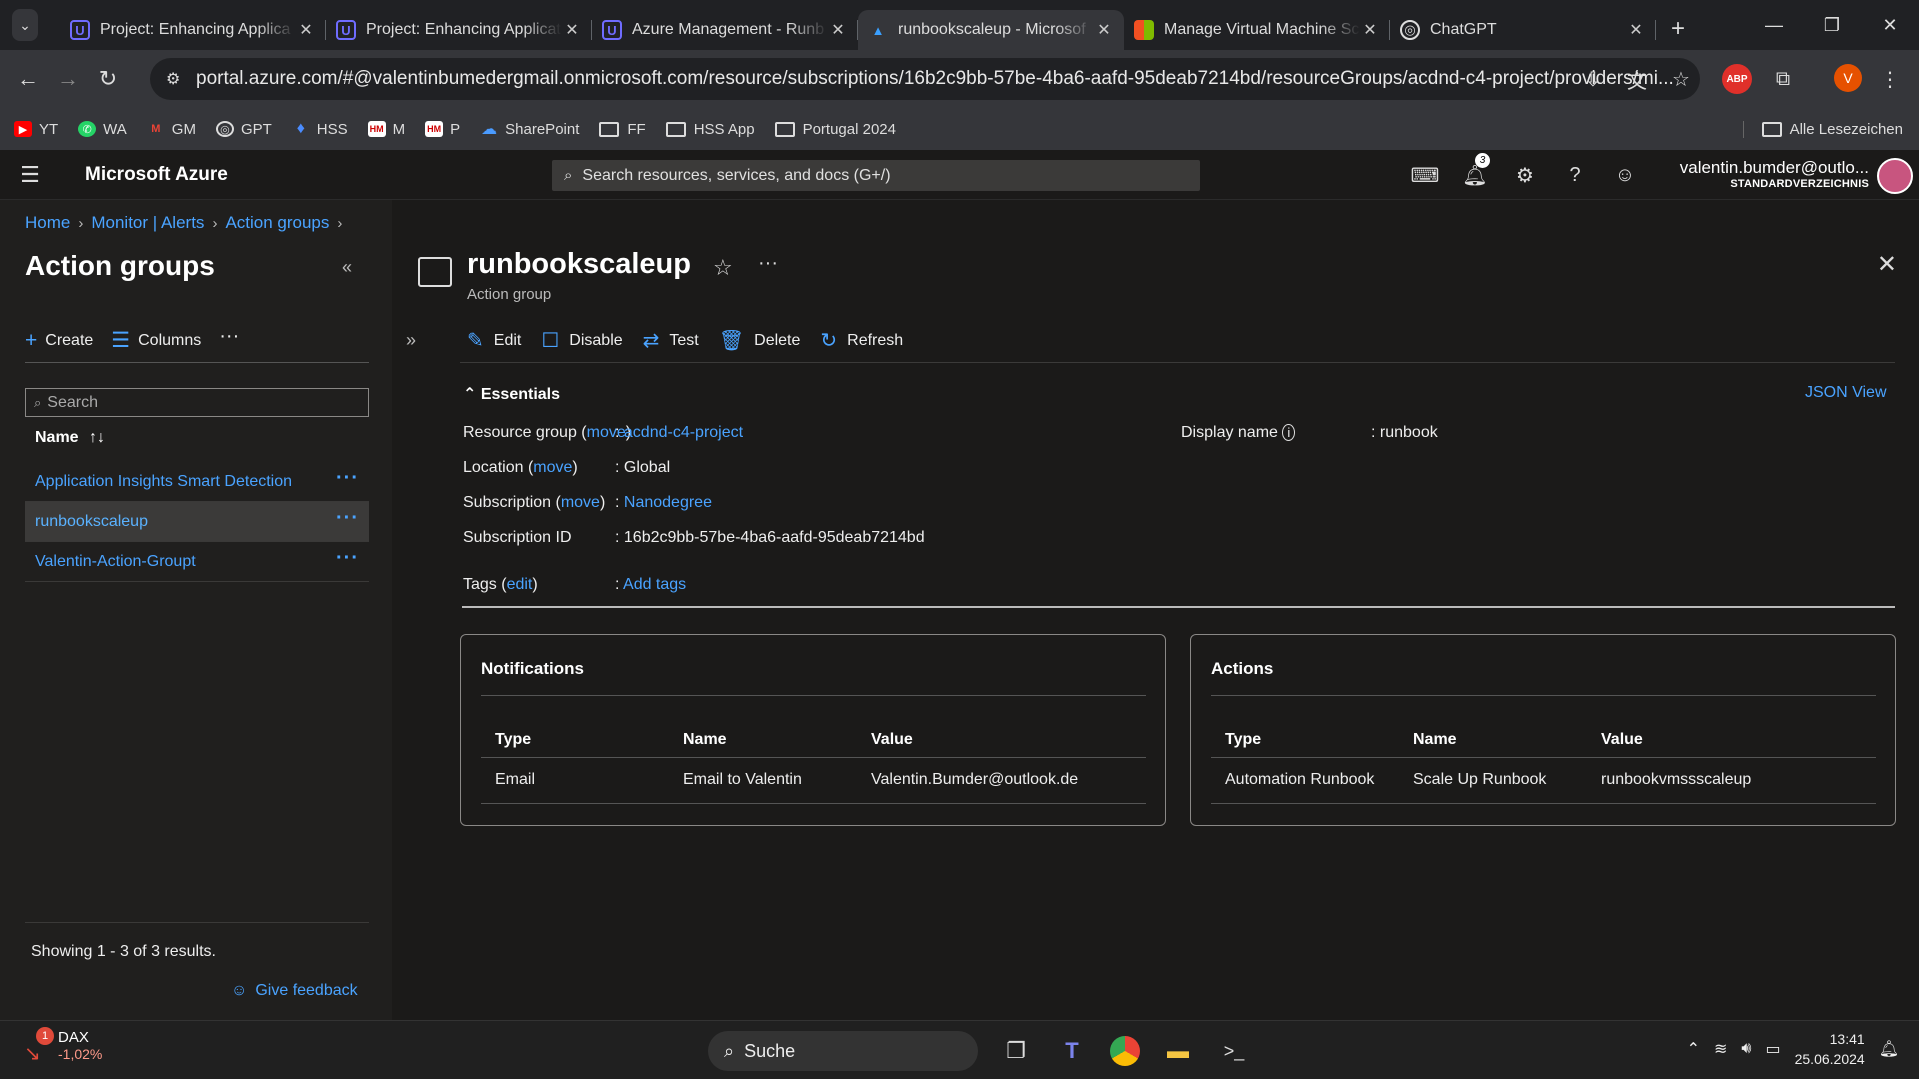  Describe the element at coordinates (1895, 176) in the screenshot. I see `avatar` at that location.